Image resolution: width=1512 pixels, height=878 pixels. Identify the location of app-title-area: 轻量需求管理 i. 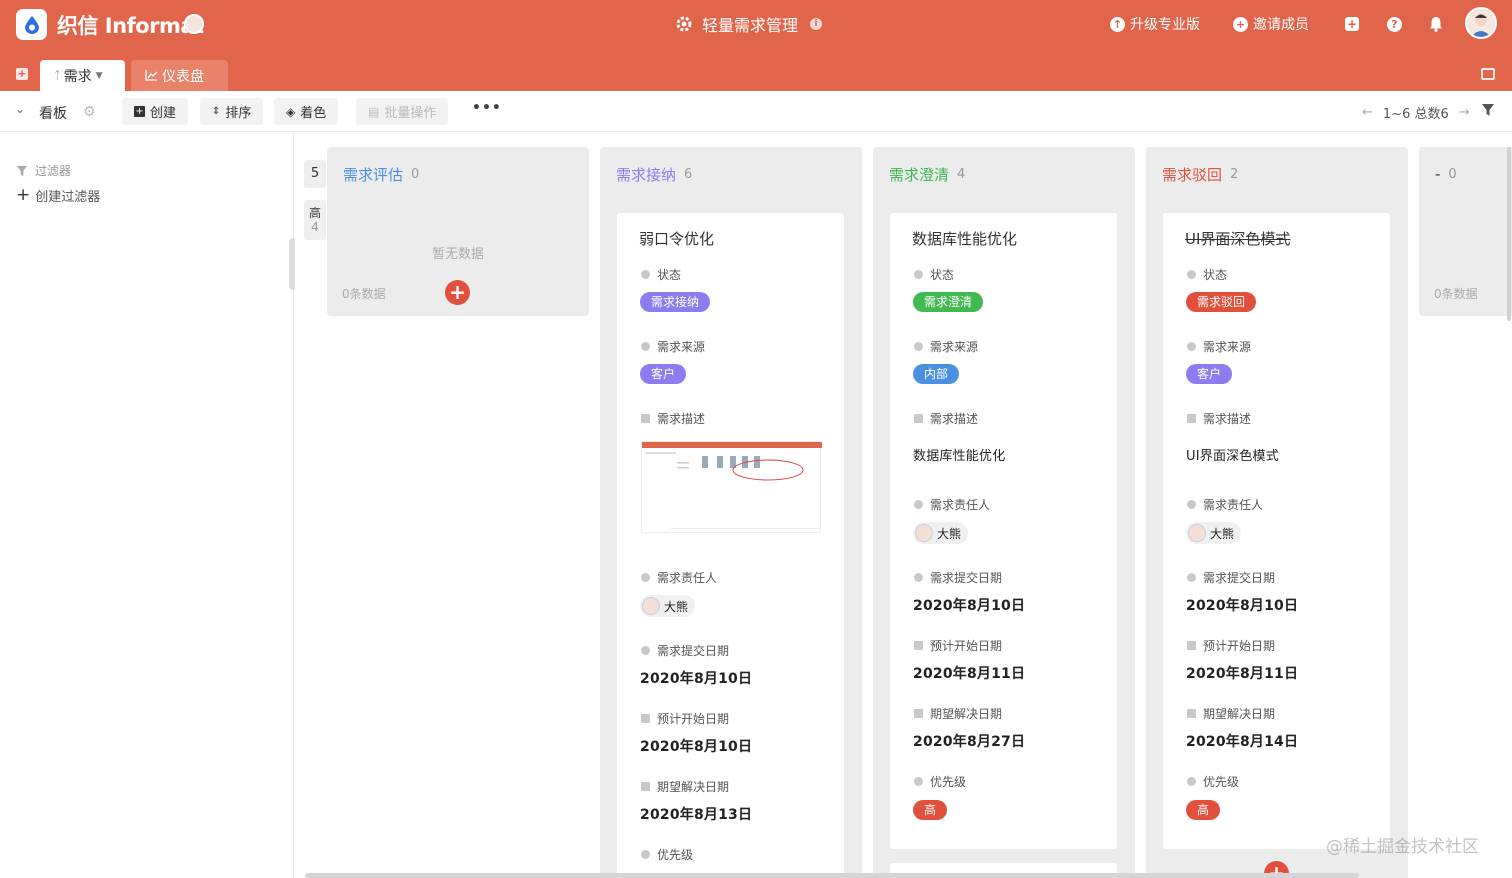
(749, 24).